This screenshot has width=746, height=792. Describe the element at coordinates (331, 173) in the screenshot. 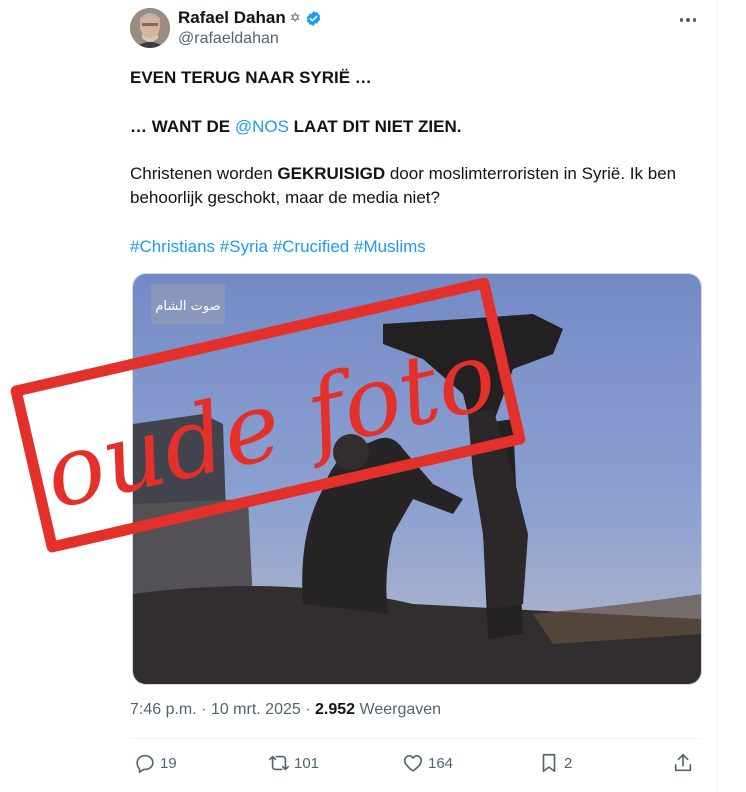

I see `tweet-body-bold: GEKRUISIGD` at that location.